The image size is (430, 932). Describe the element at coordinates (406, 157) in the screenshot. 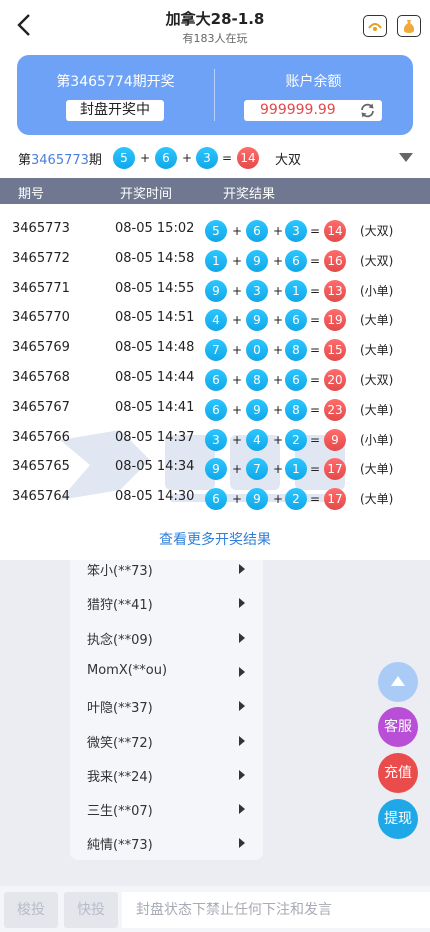

I see `expand-history-icon` at that location.